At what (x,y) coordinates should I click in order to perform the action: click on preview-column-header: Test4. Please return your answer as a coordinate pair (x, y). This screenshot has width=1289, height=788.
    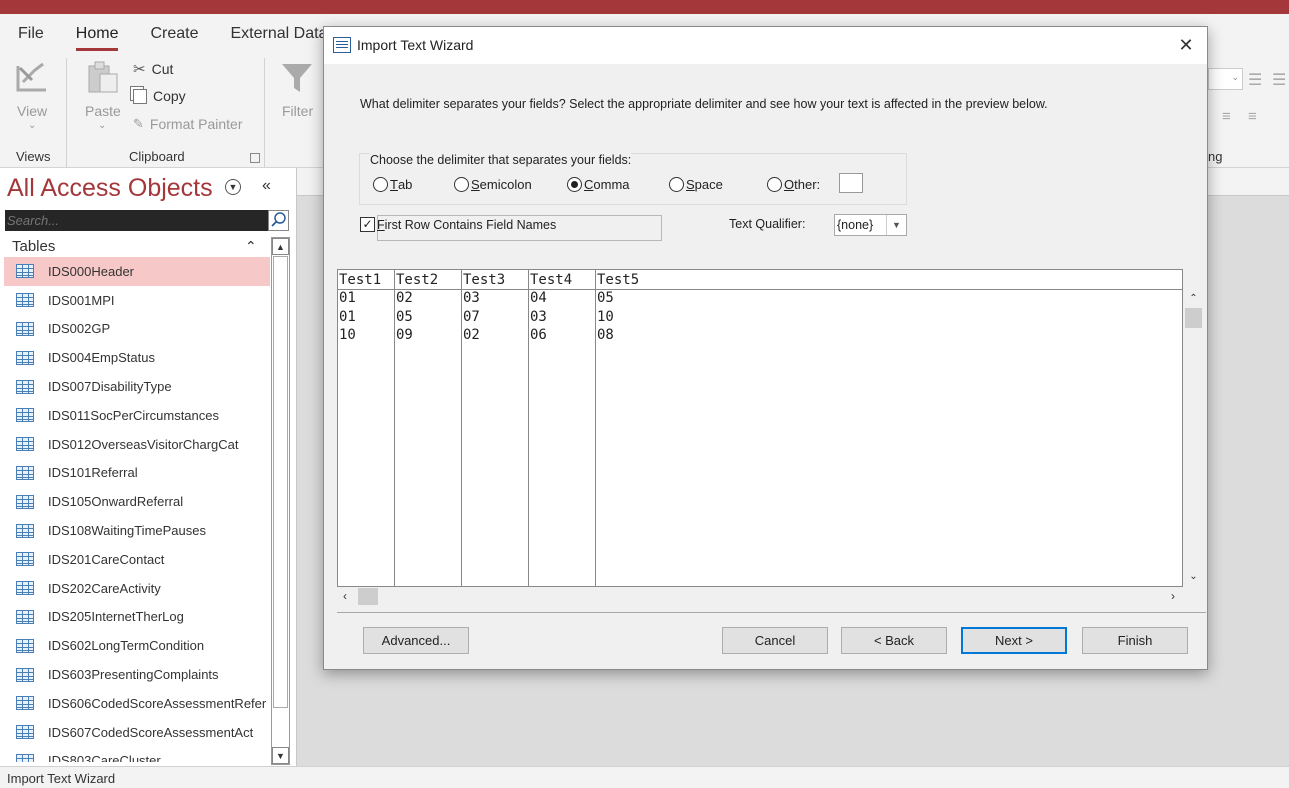
    Looking at the image, I should click on (551, 280).